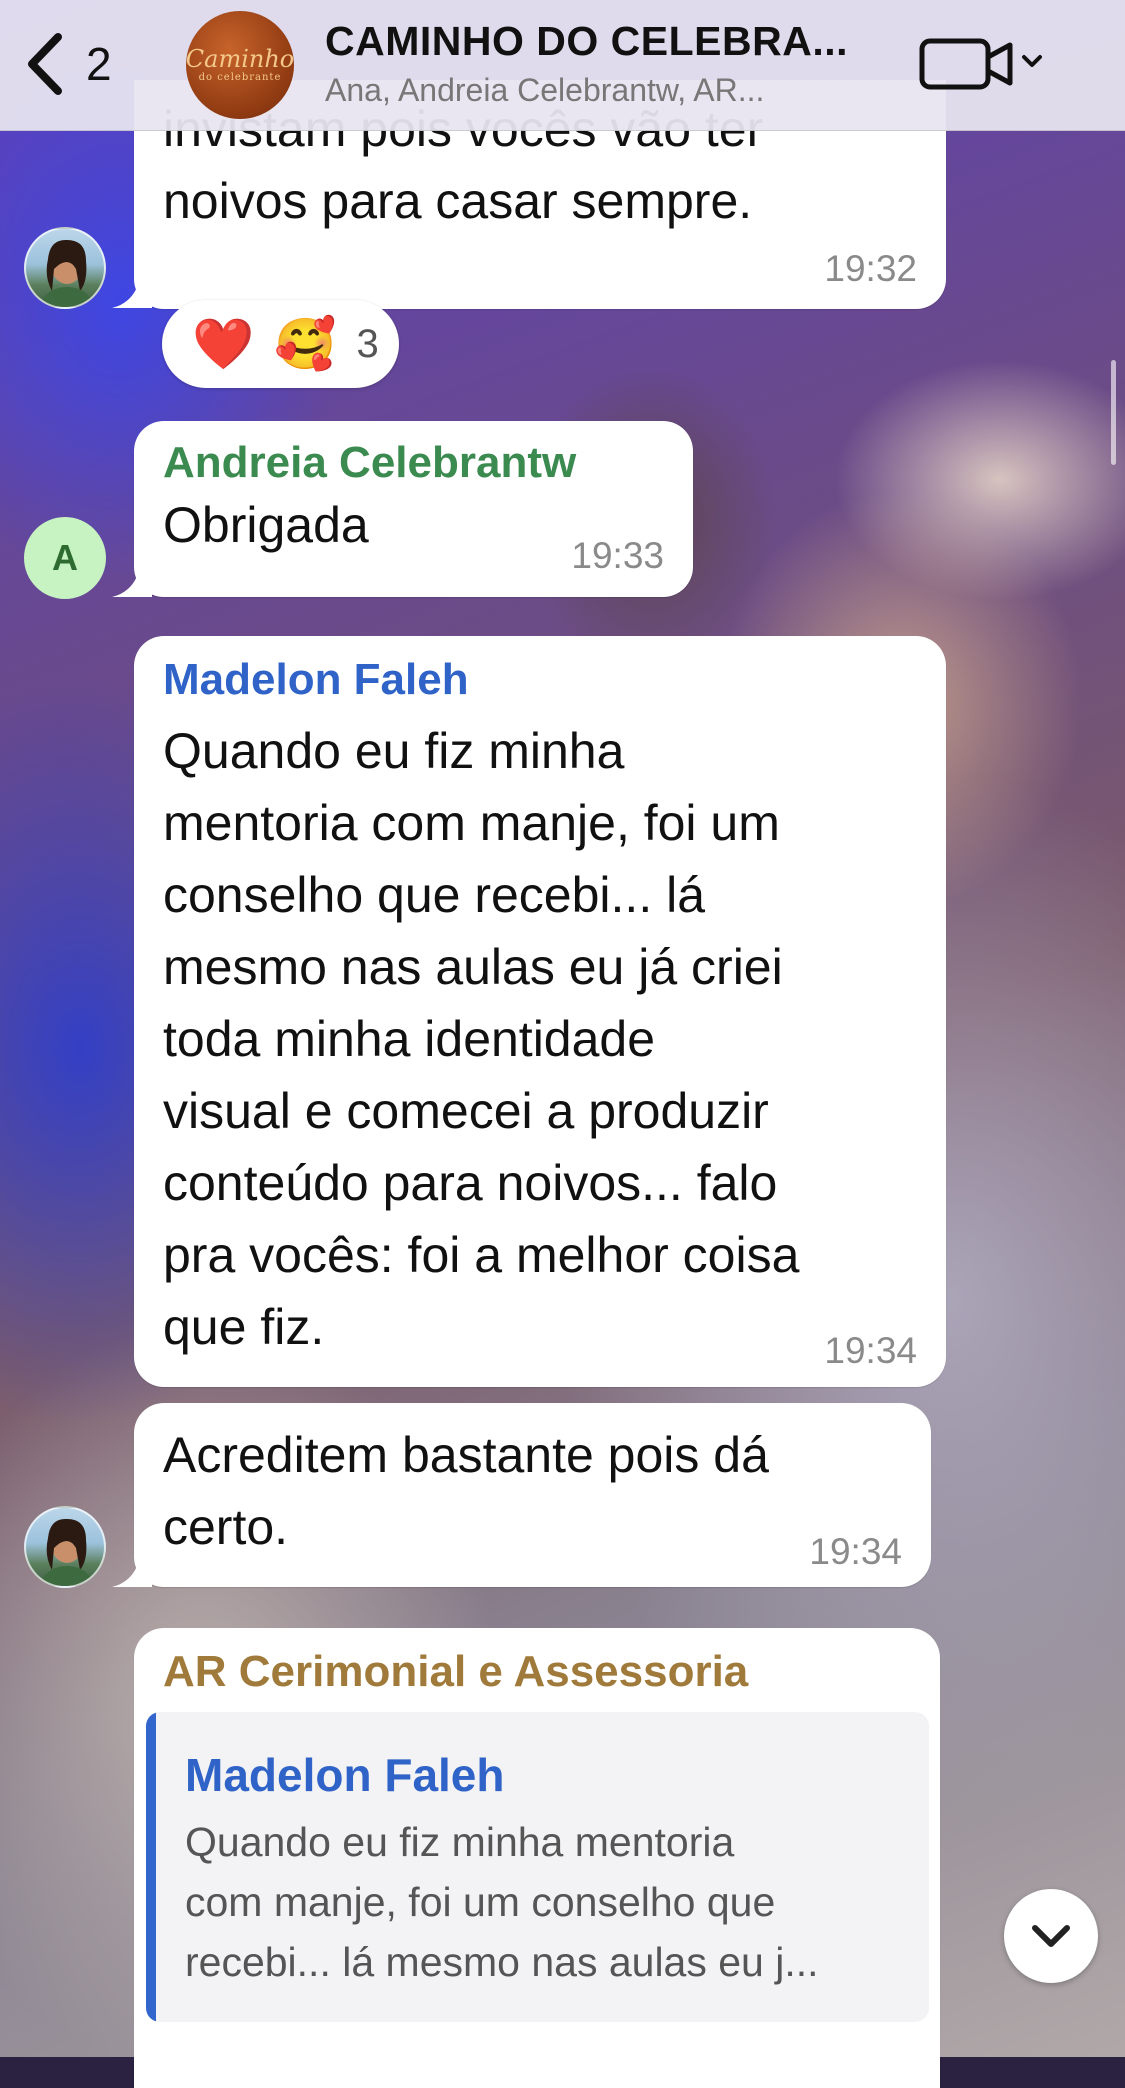 Image resolution: width=1125 pixels, height=2088 pixels. I want to click on message-text-line: Quando eu fiz minha, so click(394, 751).